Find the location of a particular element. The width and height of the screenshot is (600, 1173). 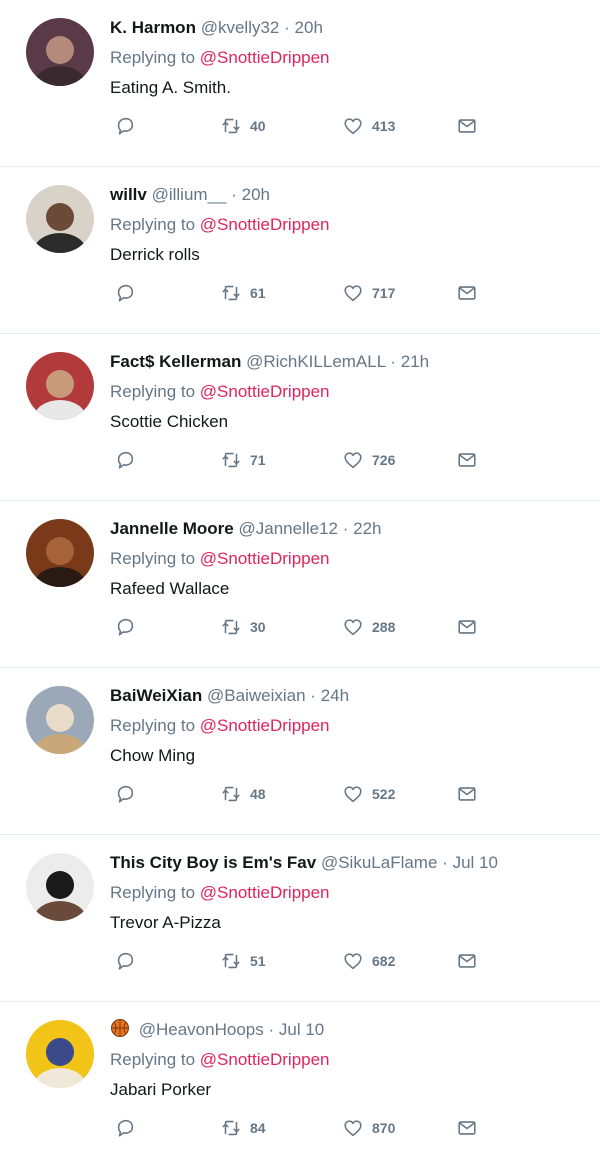

user-handle: @RichKILLemALL is located at coordinates (315, 361).